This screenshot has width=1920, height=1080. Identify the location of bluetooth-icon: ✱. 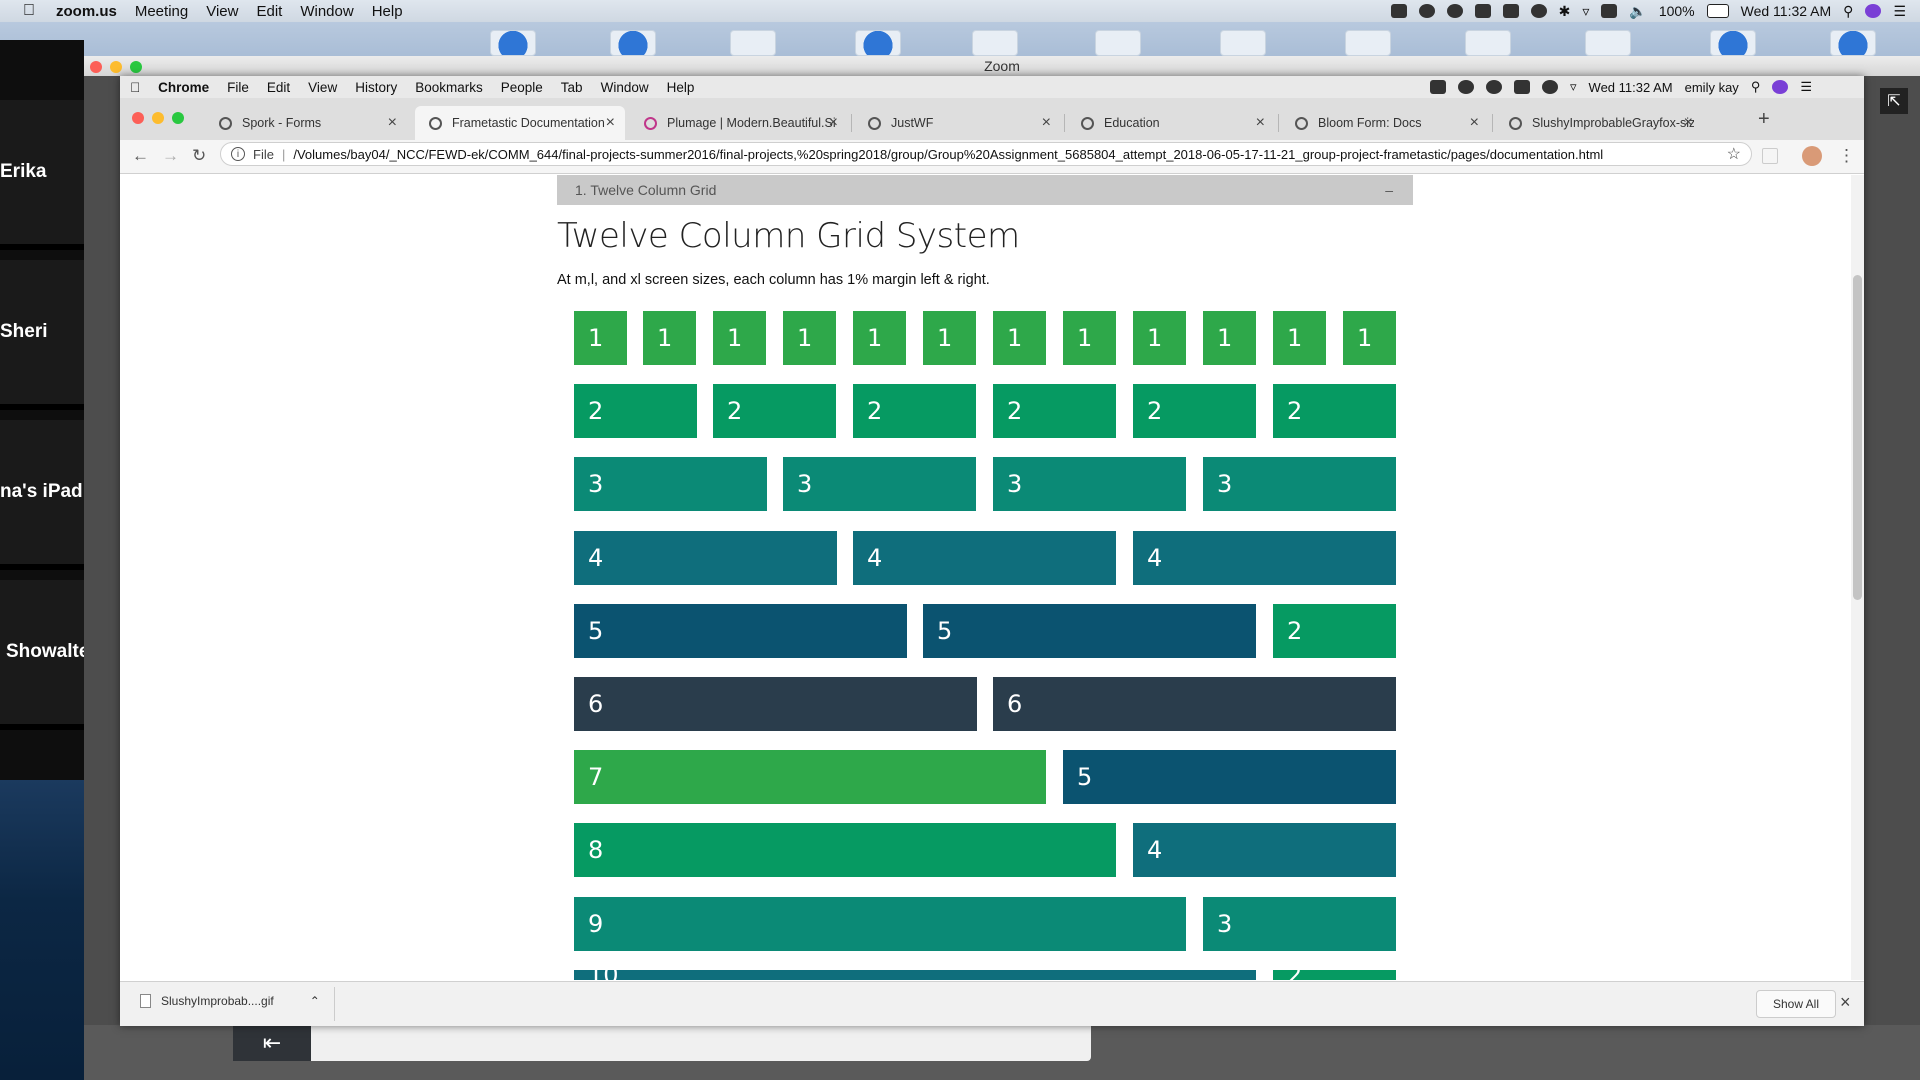
(1565, 11).